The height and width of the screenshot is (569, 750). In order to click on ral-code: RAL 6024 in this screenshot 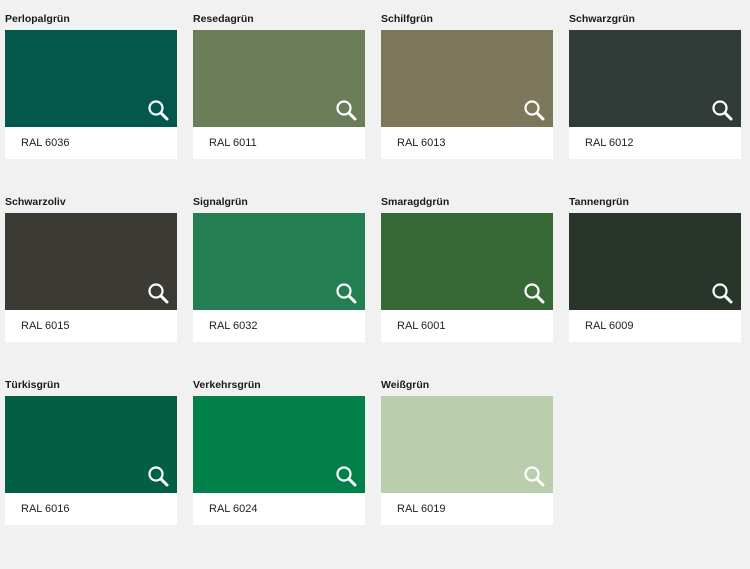, I will do `click(279, 509)`.